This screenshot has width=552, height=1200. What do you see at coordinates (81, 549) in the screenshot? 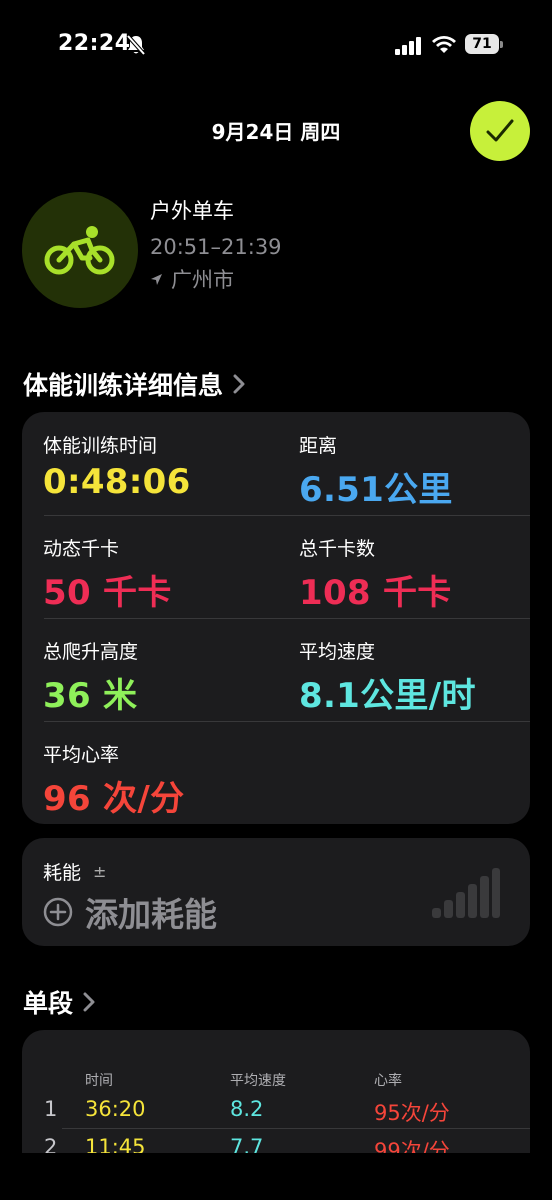
I see `metric-label: 动态千卡` at bounding box center [81, 549].